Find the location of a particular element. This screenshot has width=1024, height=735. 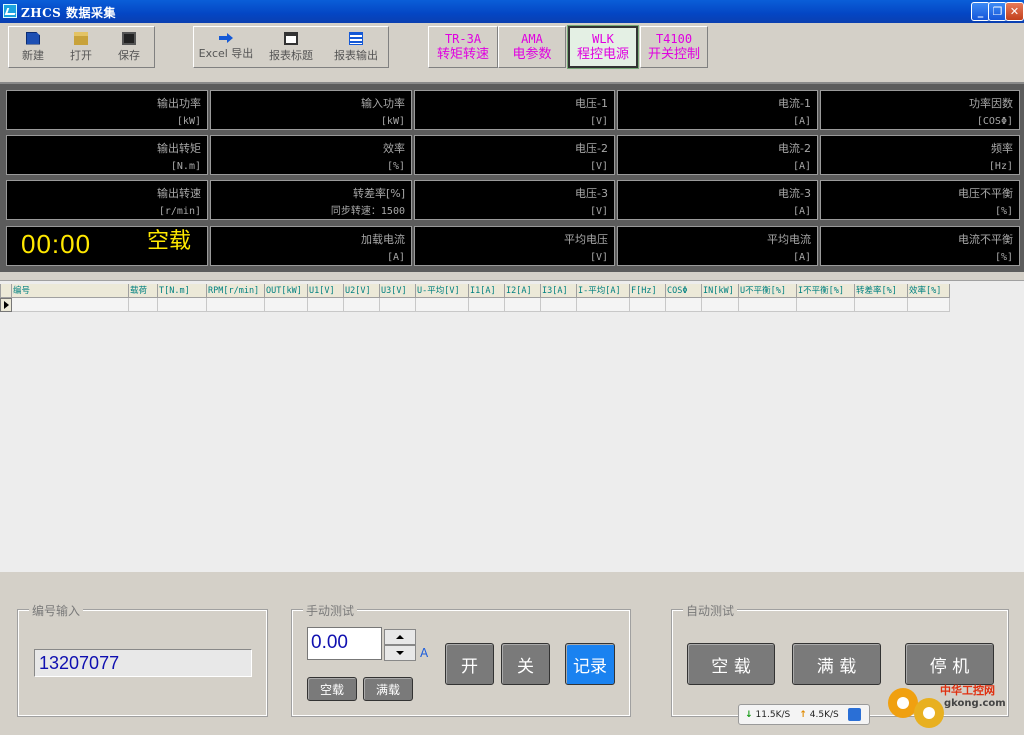

module-t4100-button: T4100 开关控制 is located at coordinates (674, 47).